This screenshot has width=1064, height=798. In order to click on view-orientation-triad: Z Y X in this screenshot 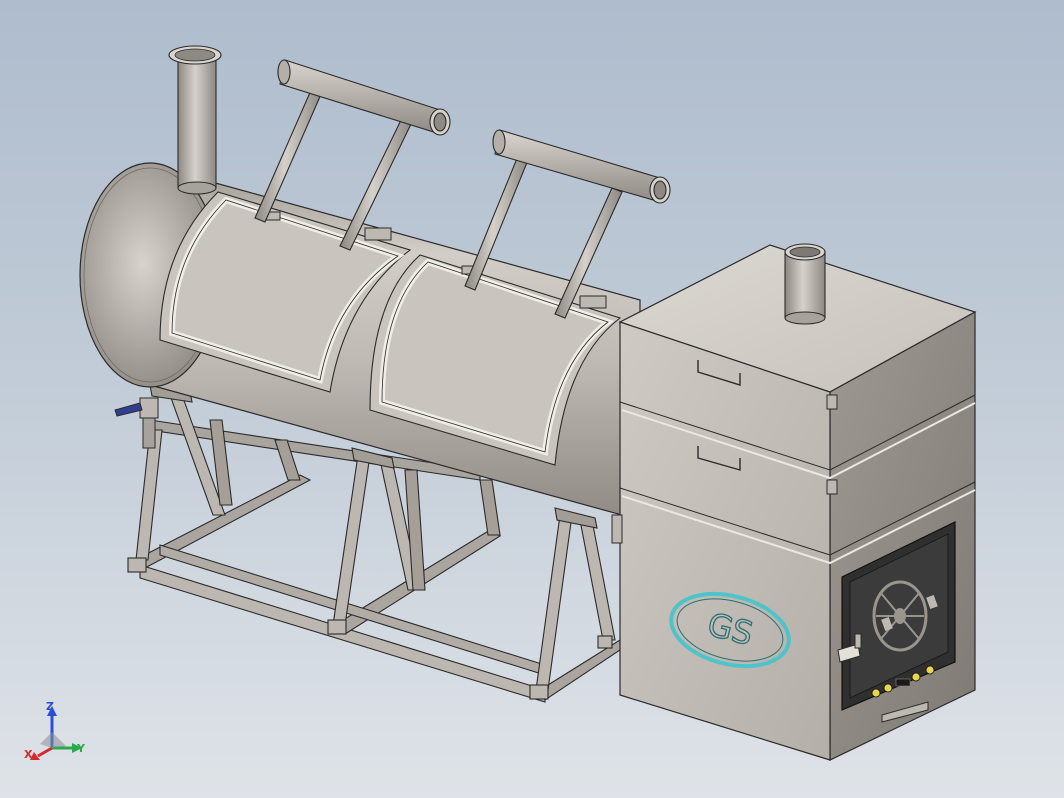, I will do `click(57, 735)`.